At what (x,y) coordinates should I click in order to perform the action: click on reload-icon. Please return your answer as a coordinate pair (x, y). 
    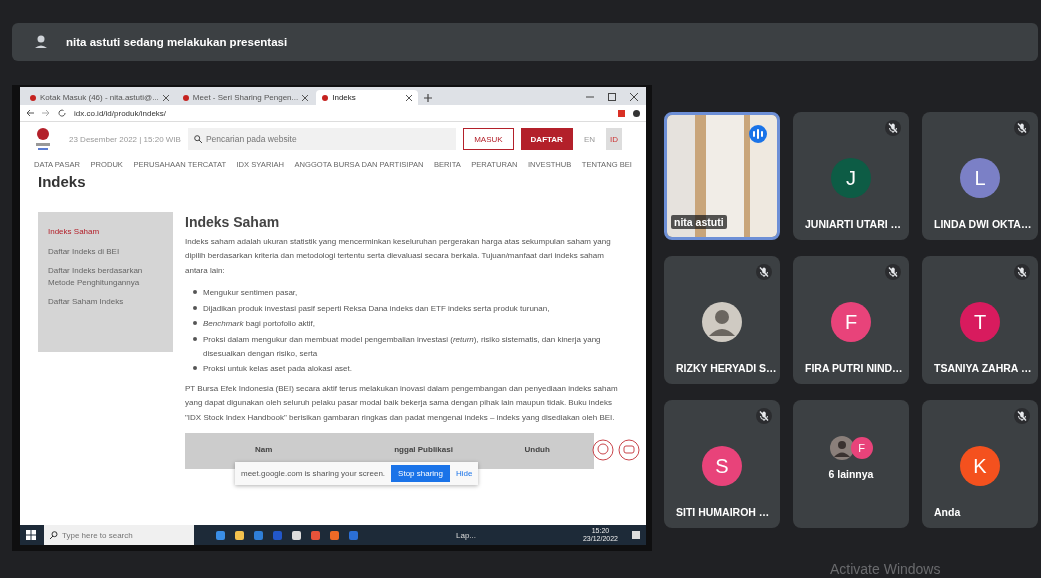
    Looking at the image, I should click on (62, 113).